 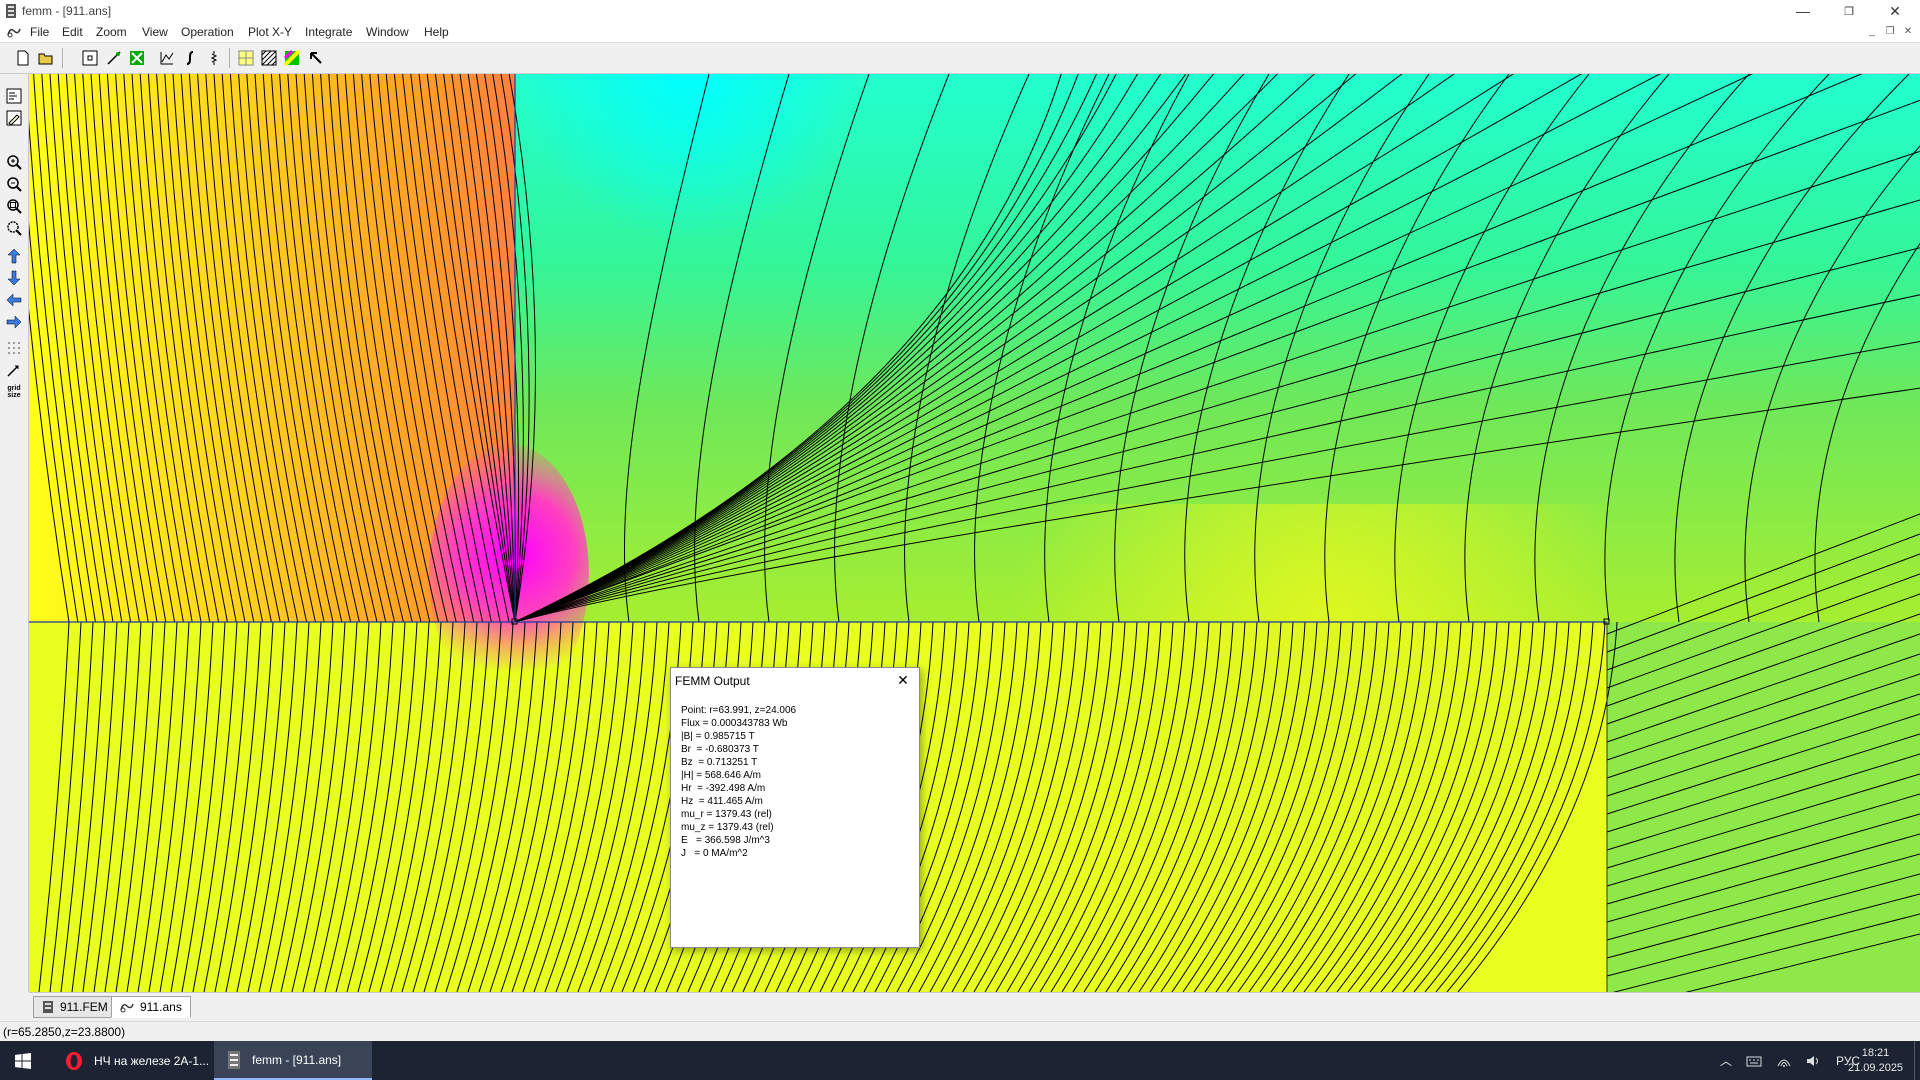 I want to click on restore-button: ❐, so click(x=1849, y=11).